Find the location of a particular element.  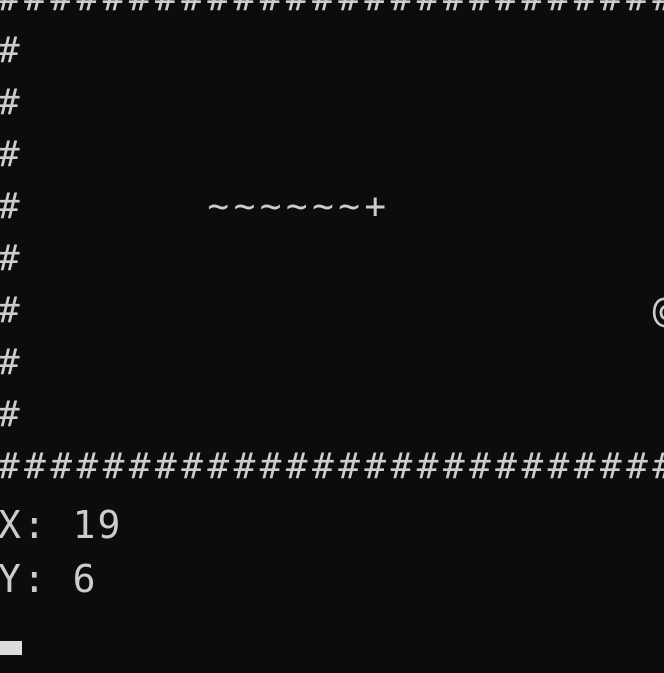

text-cursor is located at coordinates (11, 648).